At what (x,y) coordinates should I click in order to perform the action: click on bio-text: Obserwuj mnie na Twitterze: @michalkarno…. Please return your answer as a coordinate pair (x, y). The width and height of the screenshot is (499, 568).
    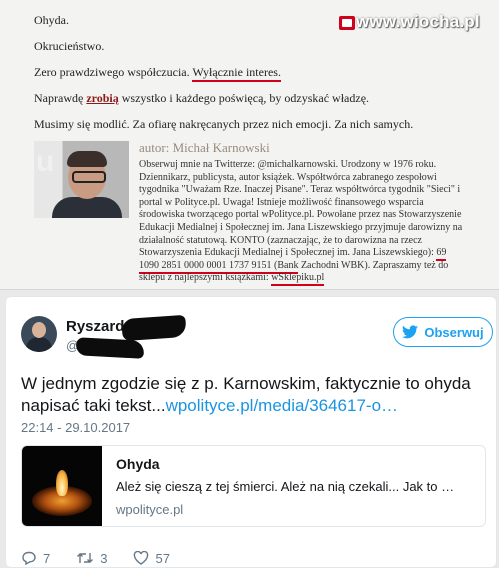
    Looking at the image, I should click on (301, 209).